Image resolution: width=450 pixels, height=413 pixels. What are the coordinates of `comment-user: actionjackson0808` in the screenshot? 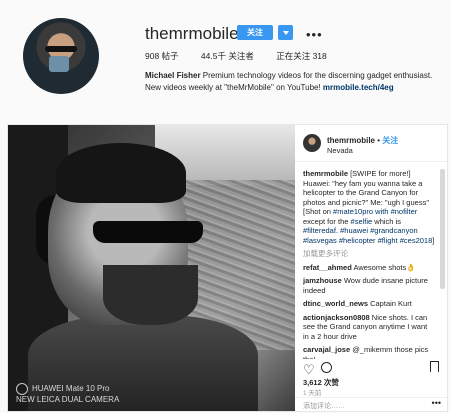 It's located at (336, 317).